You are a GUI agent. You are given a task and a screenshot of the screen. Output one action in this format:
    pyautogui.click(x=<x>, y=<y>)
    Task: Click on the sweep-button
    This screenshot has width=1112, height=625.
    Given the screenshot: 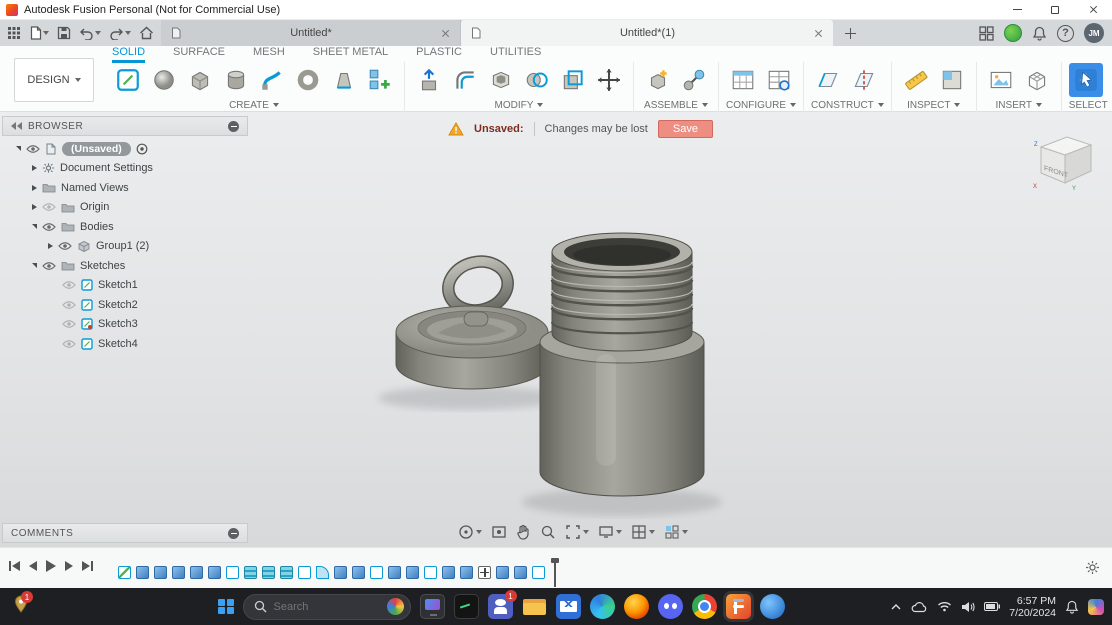 What is the action you would take?
    pyautogui.click(x=272, y=80)
    